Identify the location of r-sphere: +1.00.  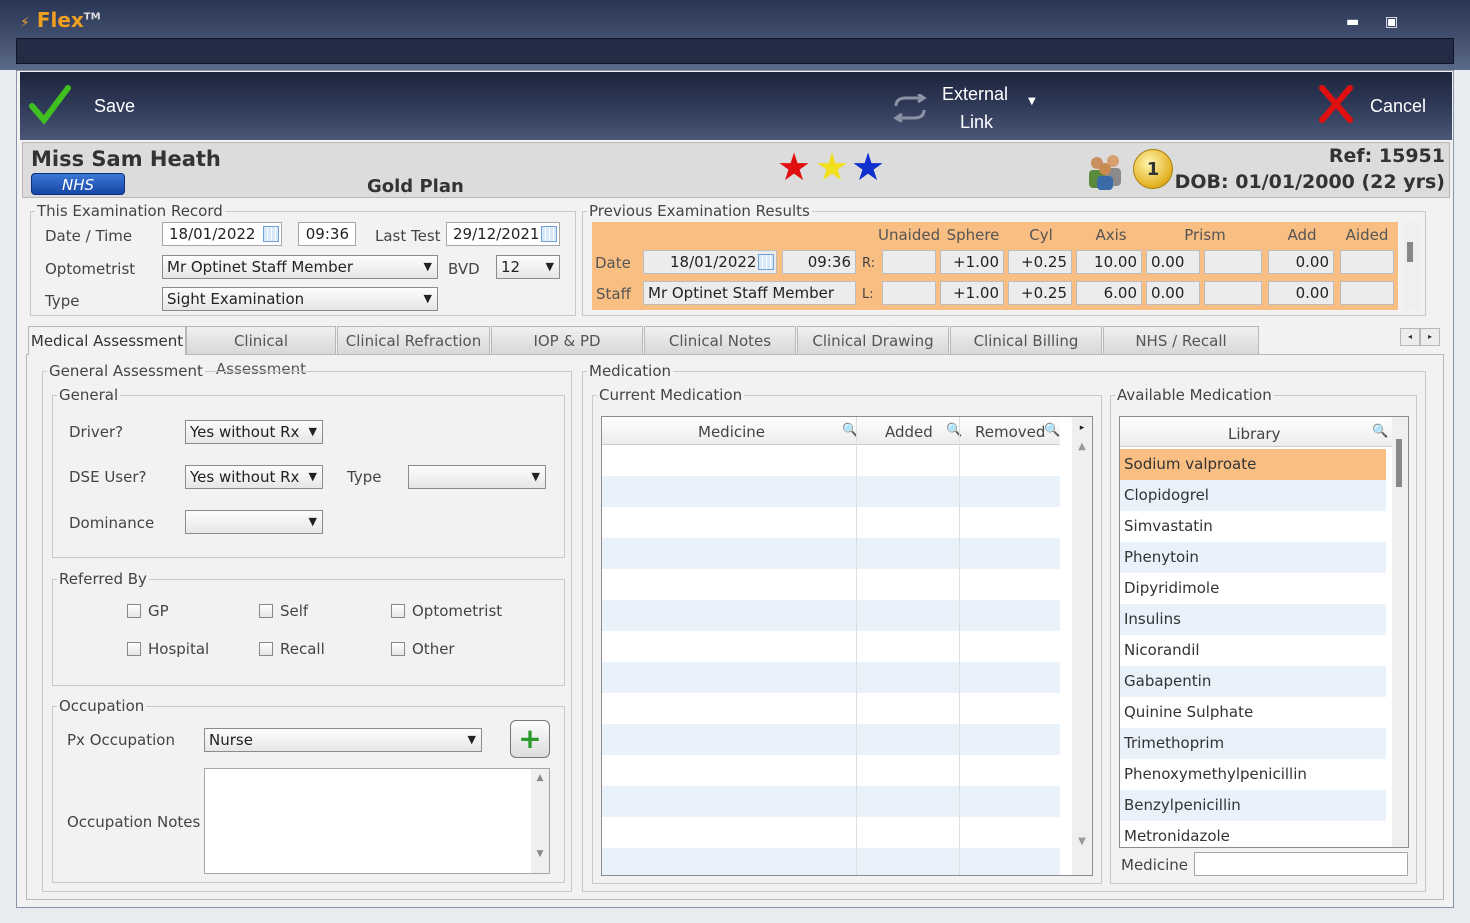
(972, 262).